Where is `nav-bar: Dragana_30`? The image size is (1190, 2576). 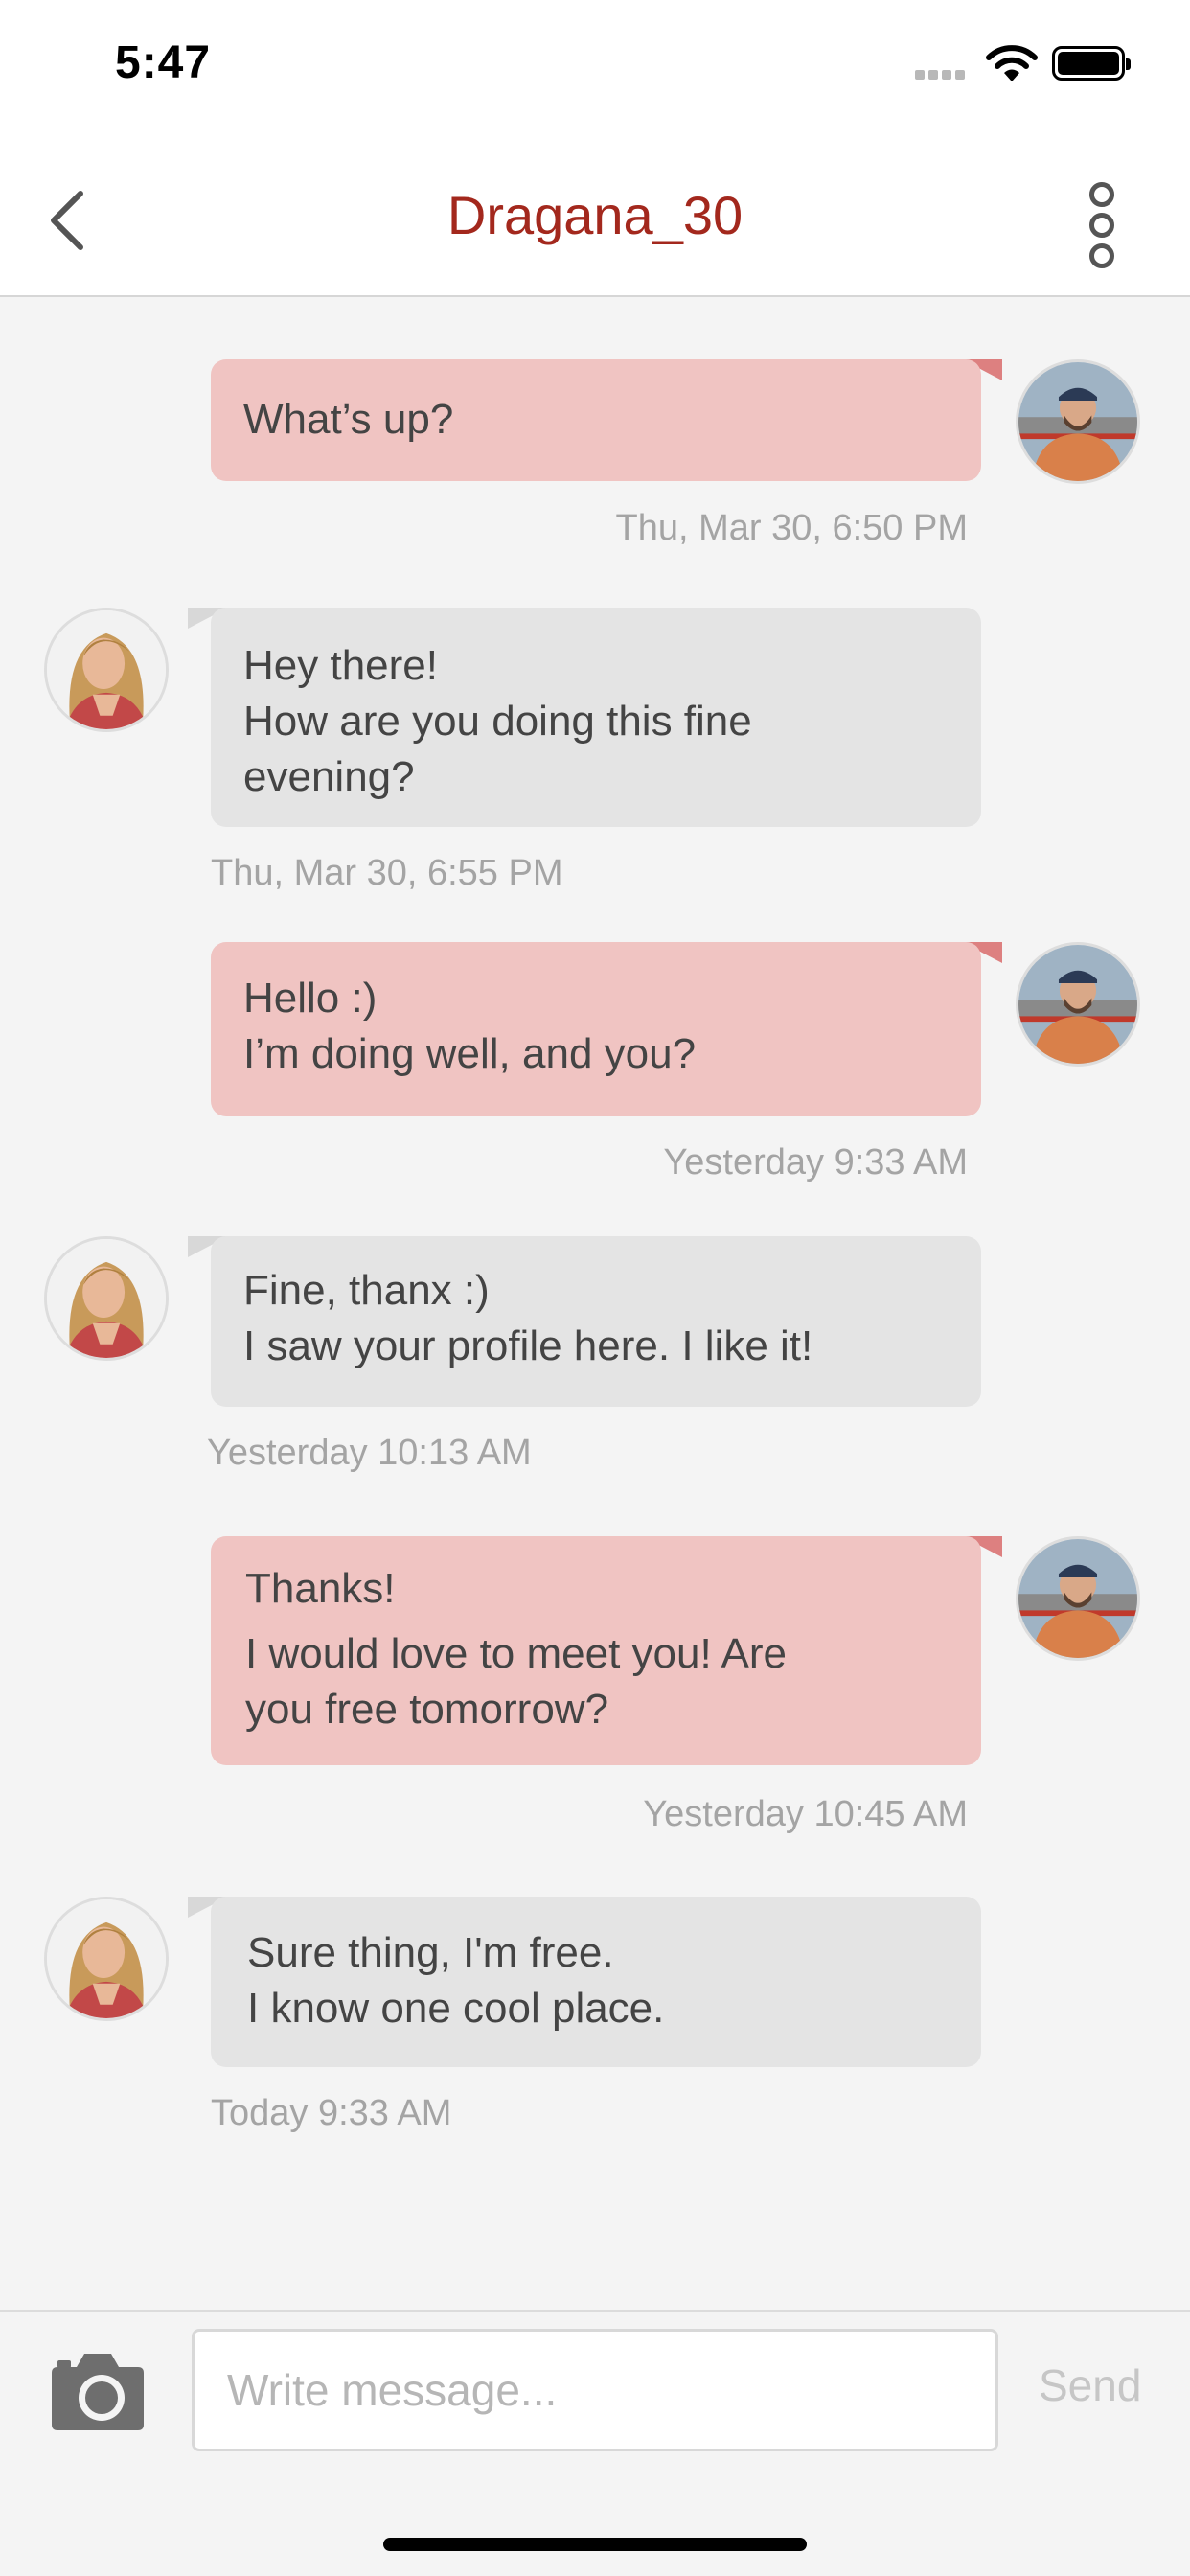
nav-bar: Dragana_30 is located at coordinates (595, 216).